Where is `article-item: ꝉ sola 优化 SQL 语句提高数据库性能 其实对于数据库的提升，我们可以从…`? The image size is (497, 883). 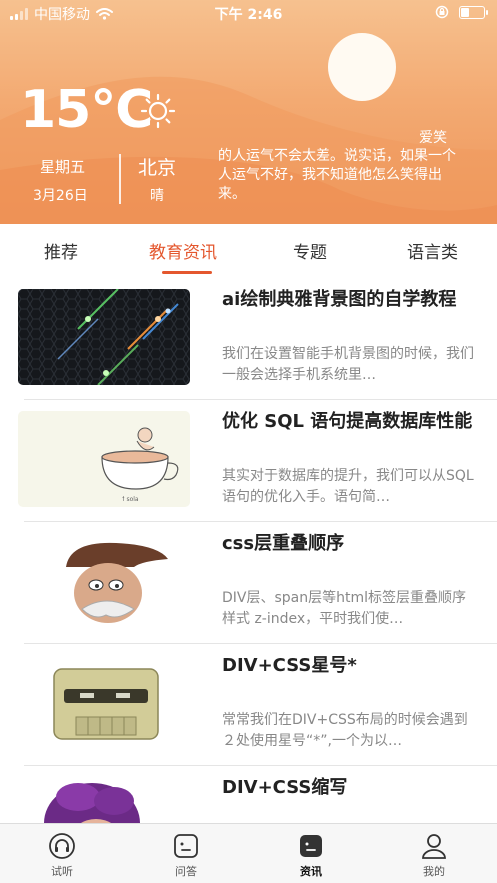
article-item: ꝉ sola 优化 SQL 语句提高数据库性能 其实对于数据库的提升，我们可以从… is located at coordinates (248, 461).